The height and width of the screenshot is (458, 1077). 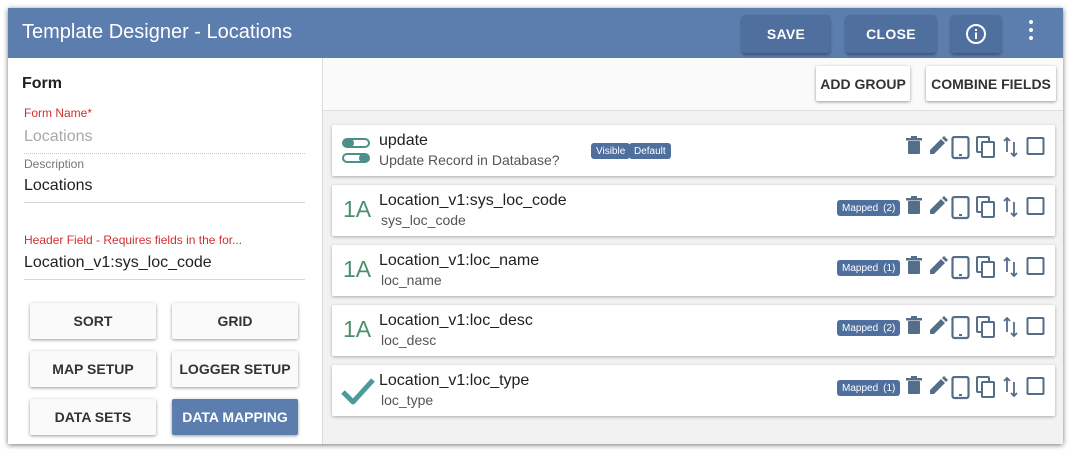 What do you see at coordinates (93, 417) in the screenshot?
I see `data-sets-button: DATA SETS` at bounding box center [93, 417].